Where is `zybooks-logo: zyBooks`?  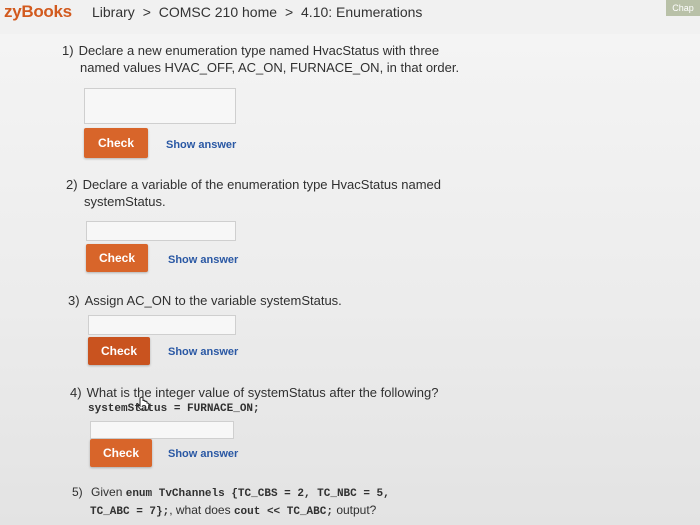
zybooks-logo: zyBooks is located at coordinates (38, 12).